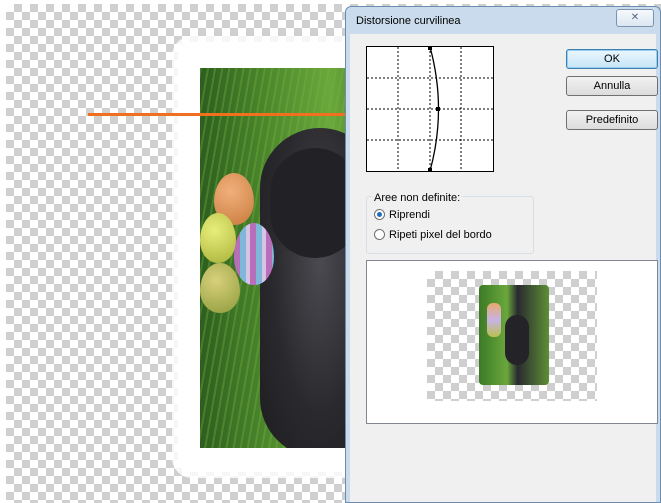 The image size is (661, 503). What do you see at coordinates (417, 198) in the screenshot?
I see `undefined-areas-label: Aree non definite:` at bounding box center [417, 198].